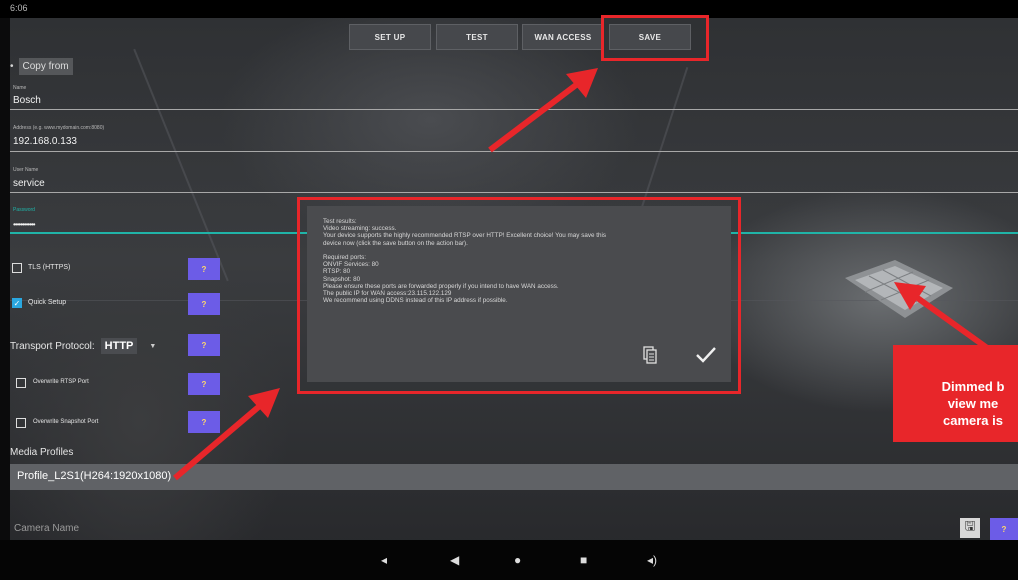  I want to click on name-label: Name, so click(20, 88).